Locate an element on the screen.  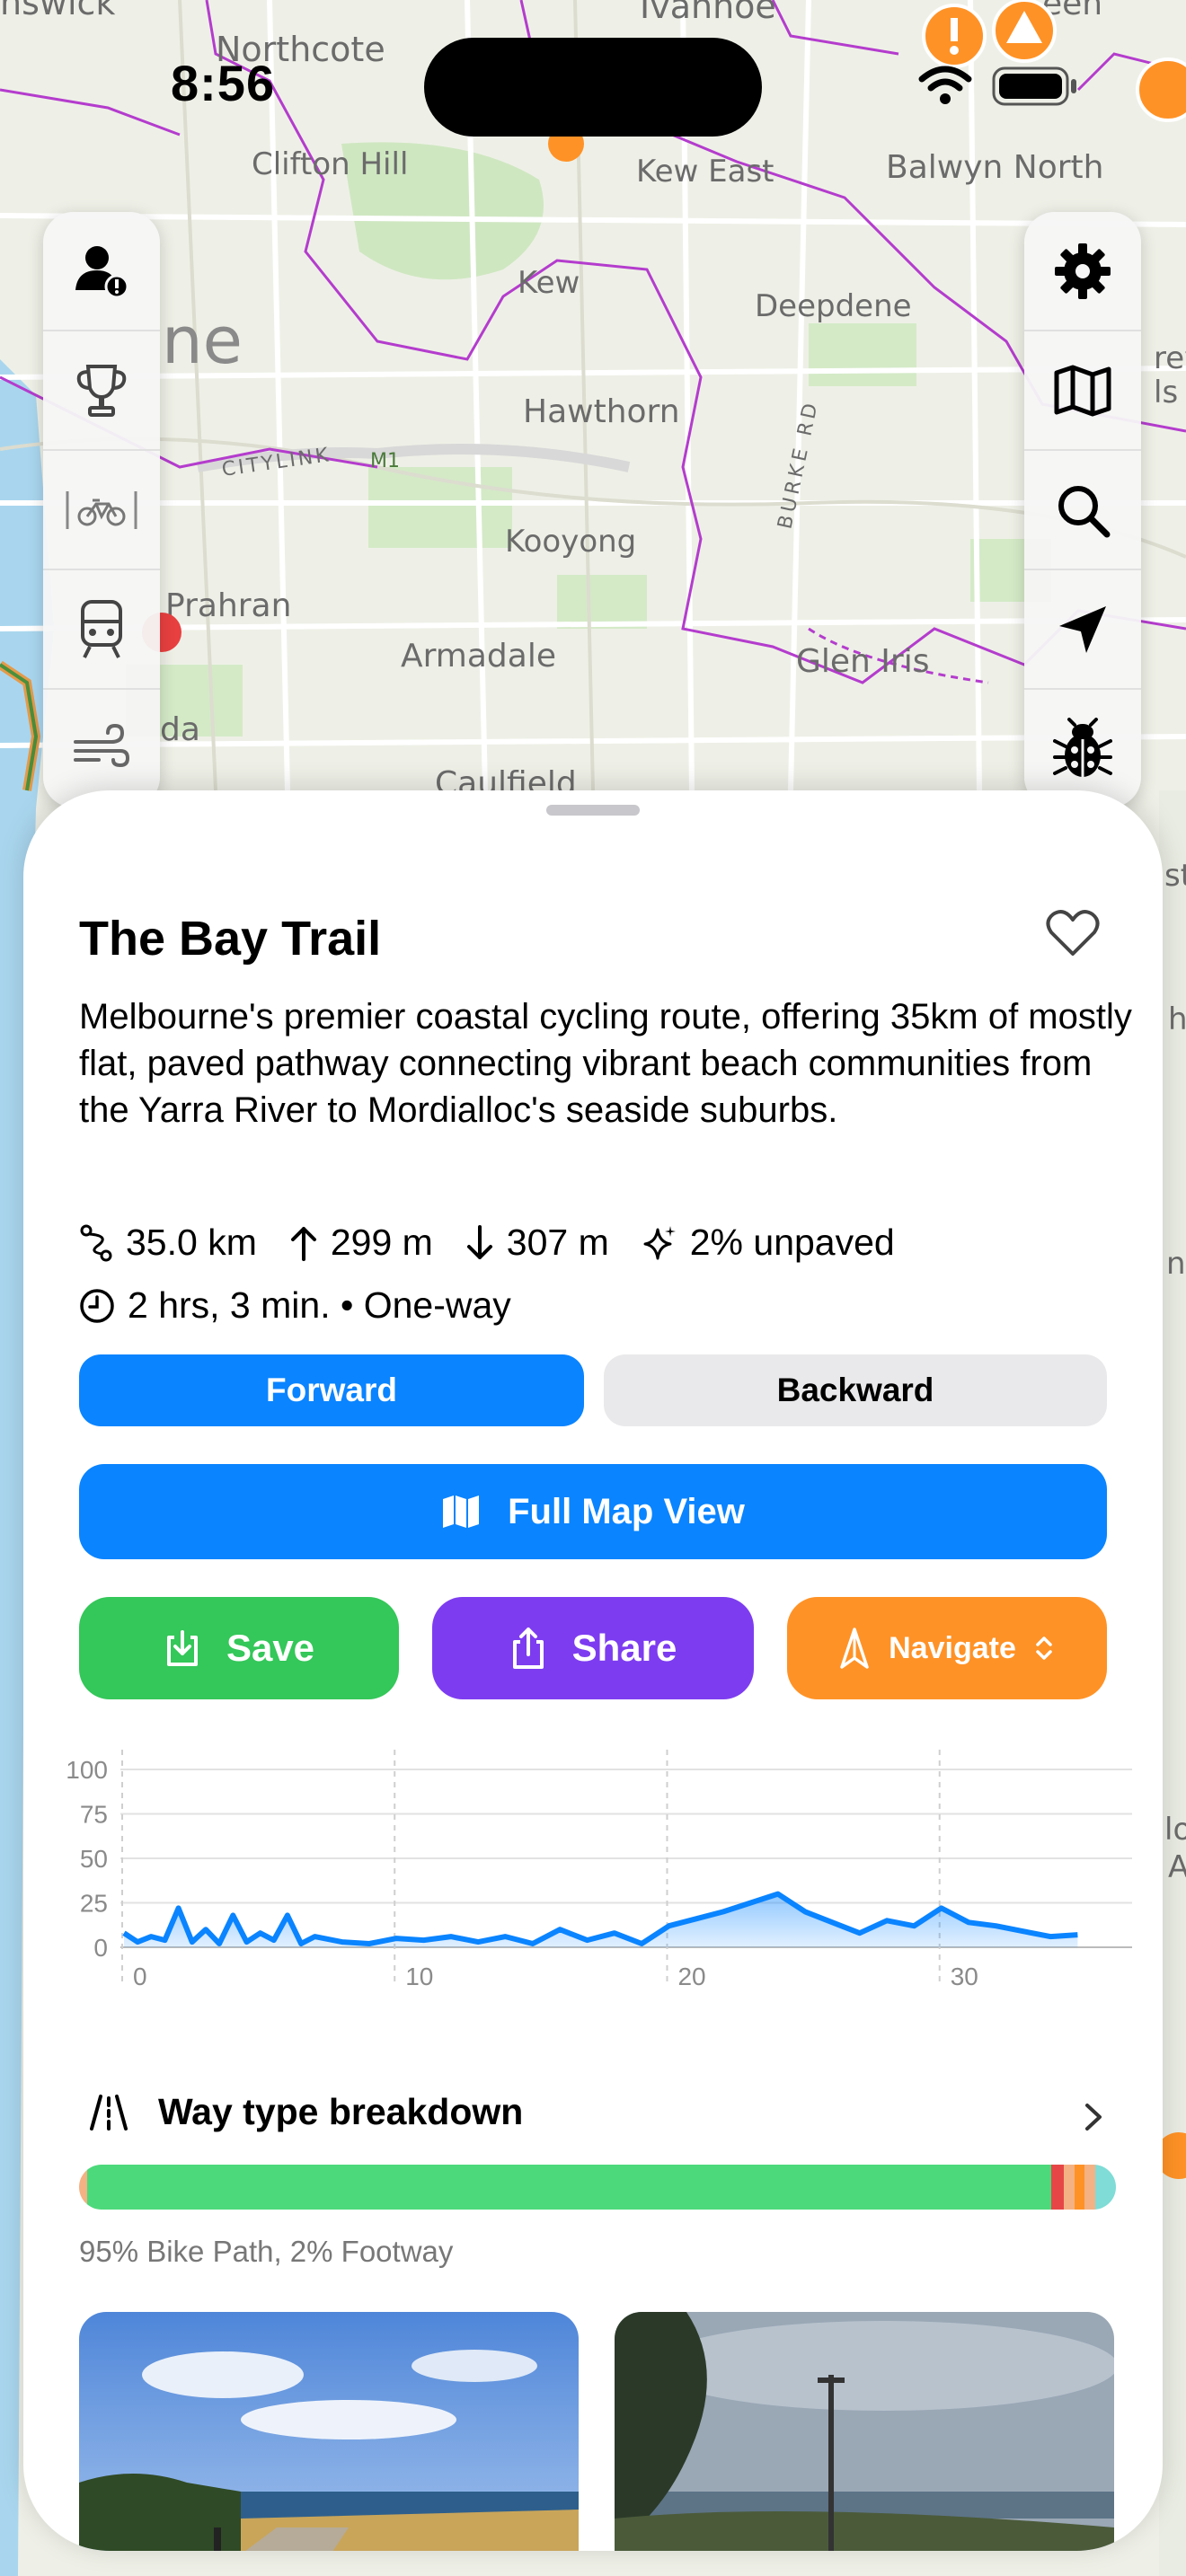
status-bar: 8:56 is located at coordinates (593, 85).